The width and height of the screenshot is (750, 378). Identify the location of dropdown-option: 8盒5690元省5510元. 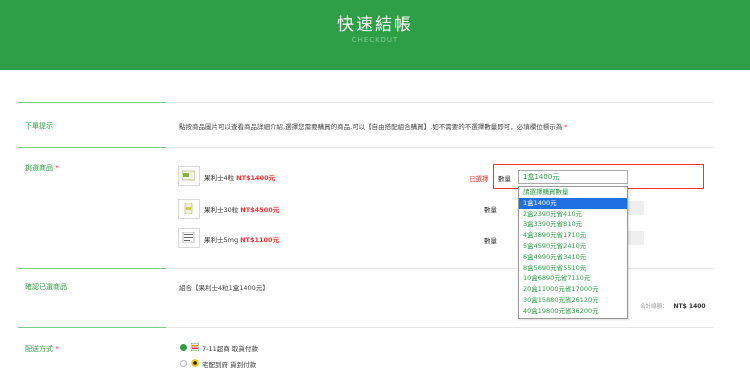
(573, 268).